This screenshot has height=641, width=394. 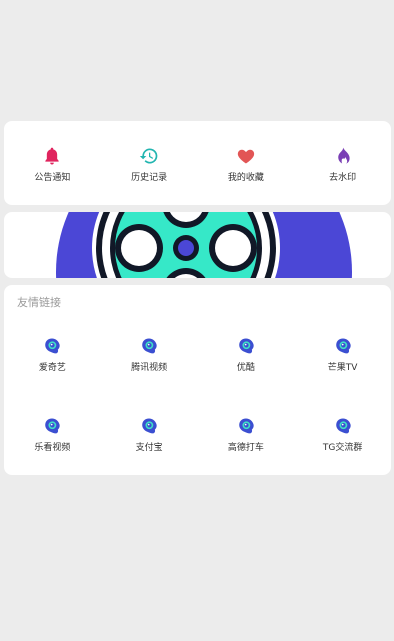 What do you see at coordinates (246, 156) in the screenshot?
I see `heart-icon` at bounding box center [246, 156].